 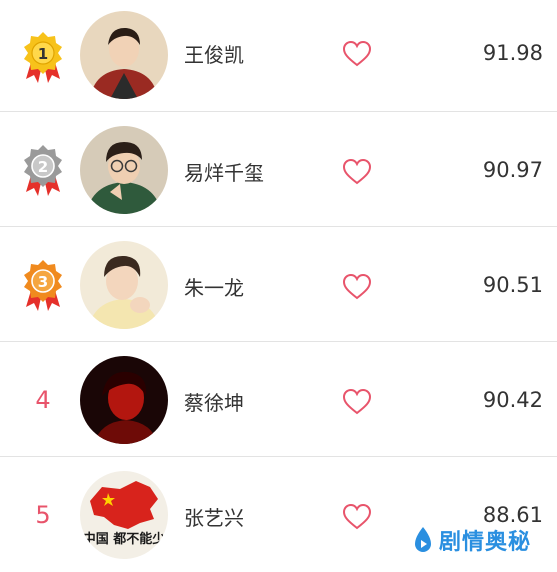 I want to click on watermark: 剧情奥秘, so click(x=471, y=540).